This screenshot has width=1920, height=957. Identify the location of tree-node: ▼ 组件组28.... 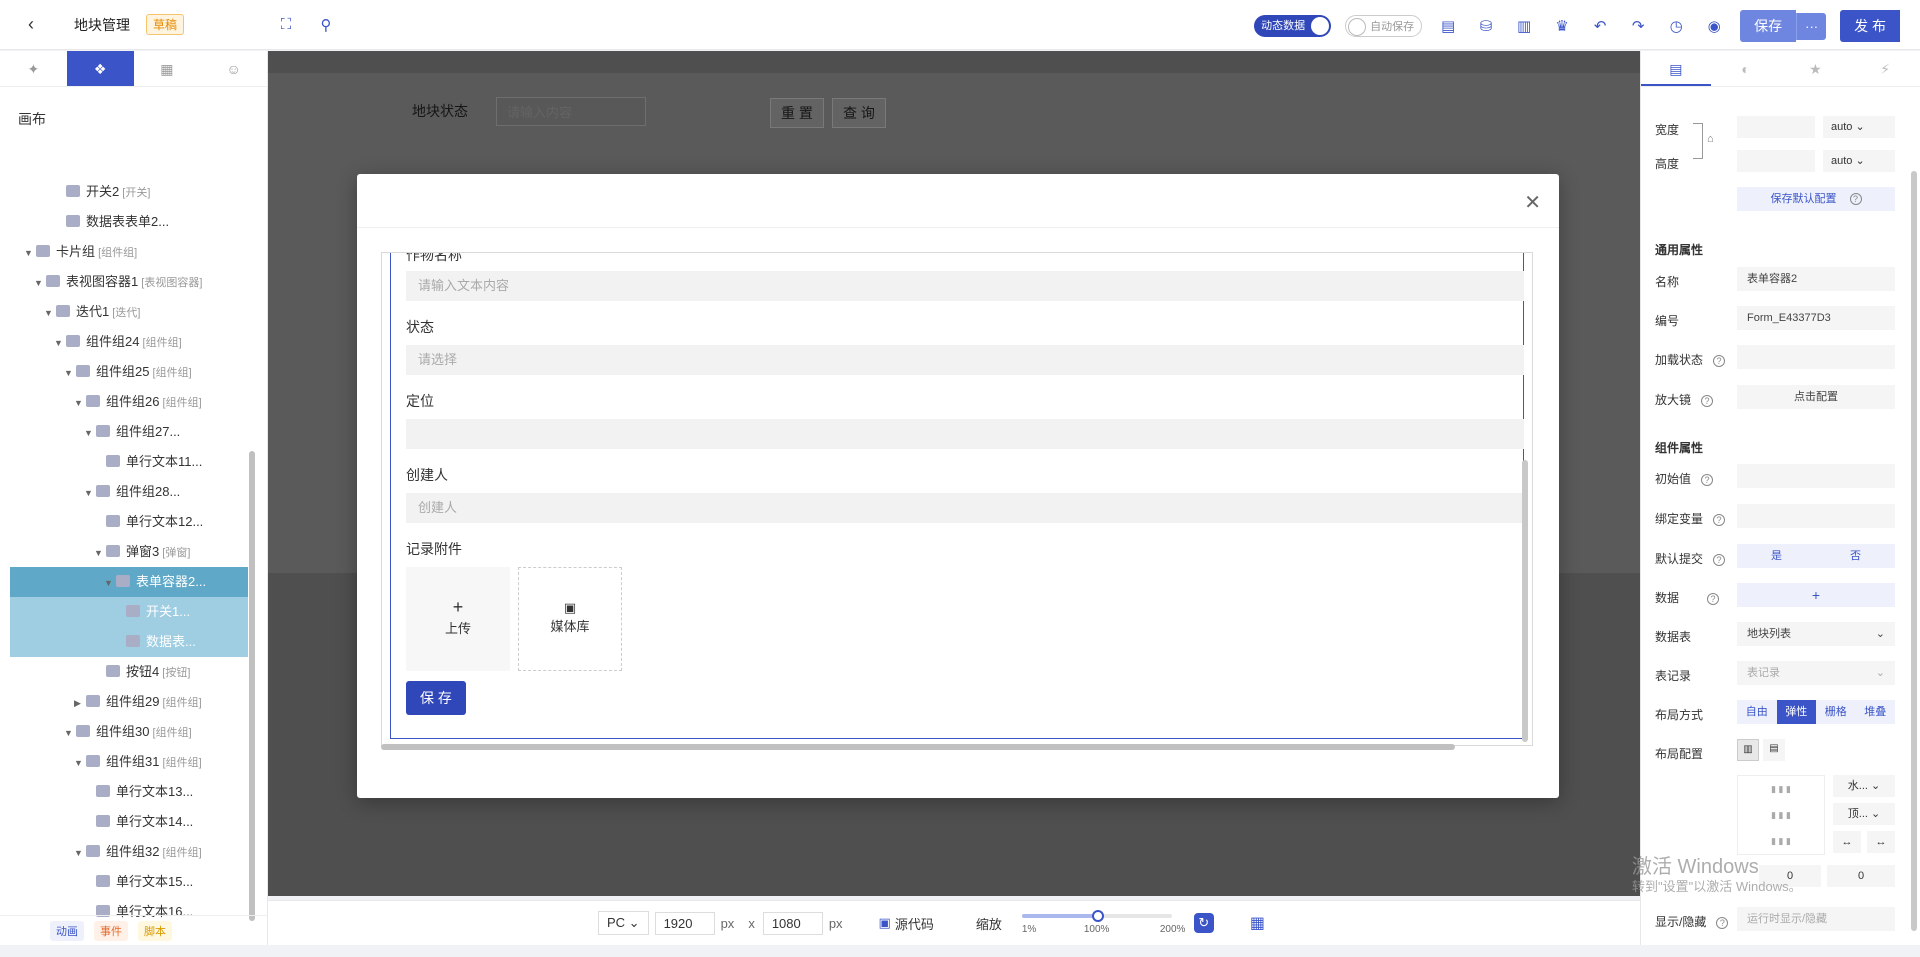
(129, 492).